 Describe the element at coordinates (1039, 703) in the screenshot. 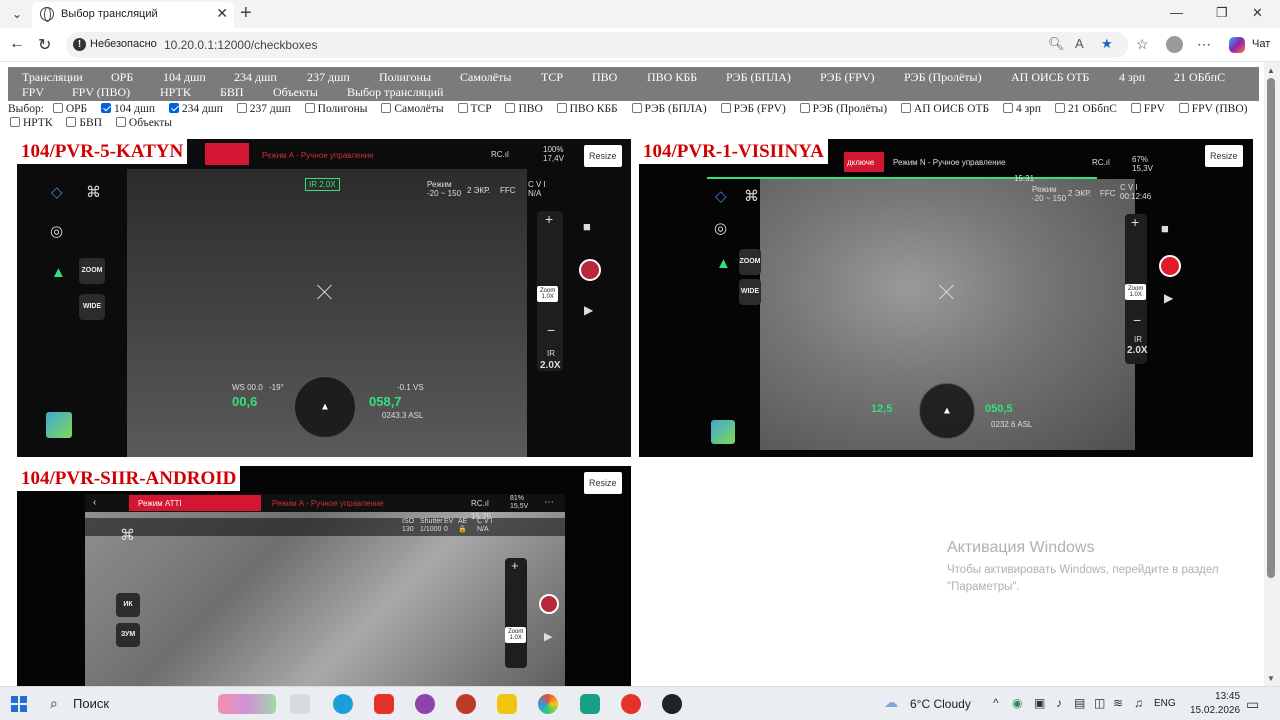

I see `tray-app-icon: ▣` at that location.